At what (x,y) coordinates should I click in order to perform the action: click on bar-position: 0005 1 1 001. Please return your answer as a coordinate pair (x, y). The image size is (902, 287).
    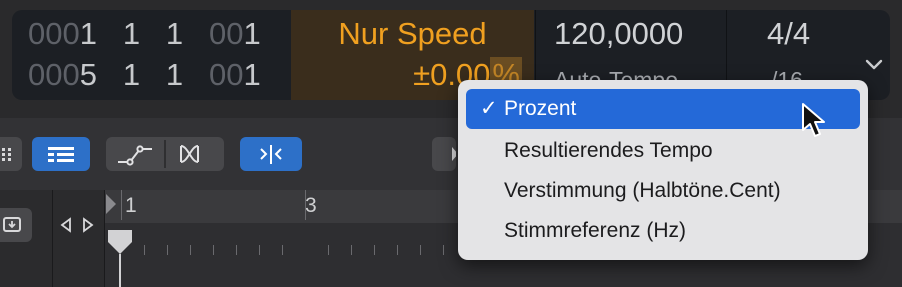
    Looking at the image, I should click on (144, 75).